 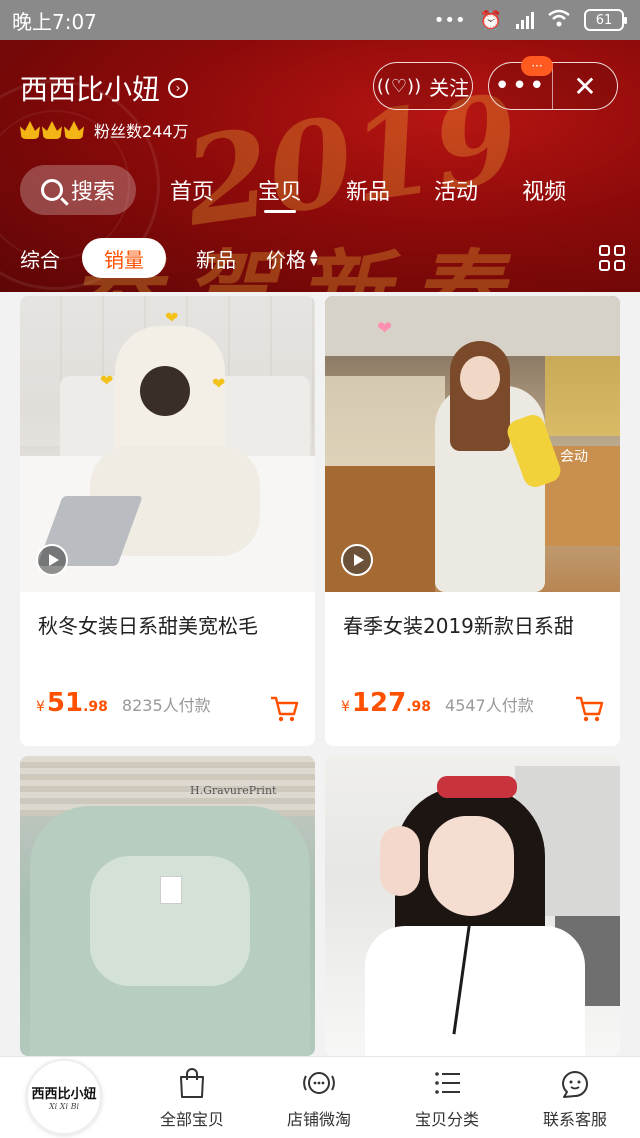 I want to click on status-time: 晚上7:07, so click(x=54, y=21).